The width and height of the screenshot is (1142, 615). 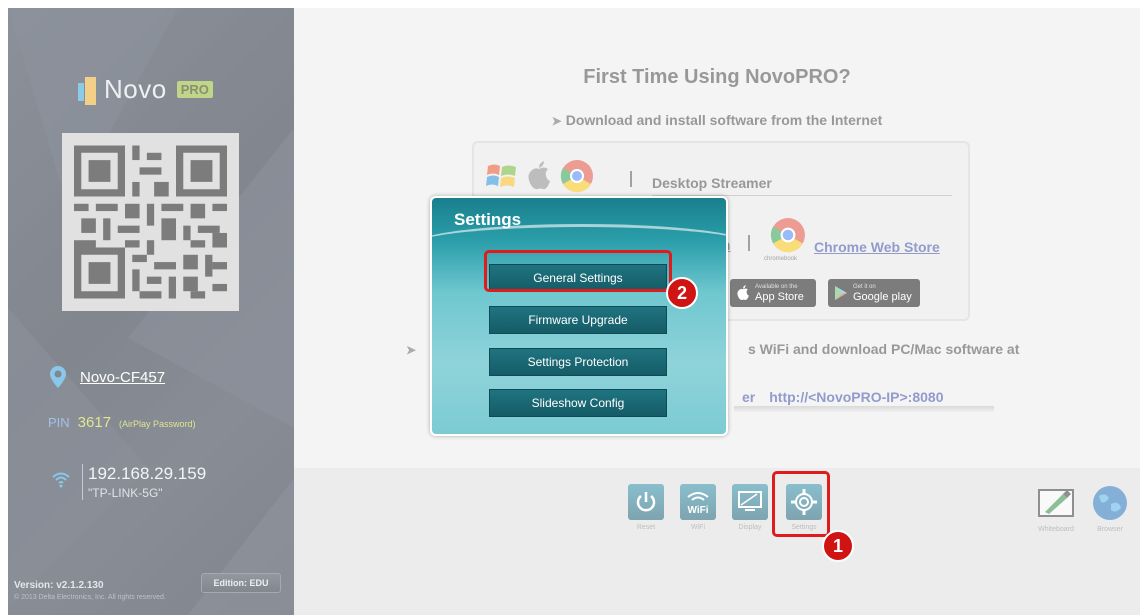 I want to click on highlight-settings, so click(x=801, y=504).